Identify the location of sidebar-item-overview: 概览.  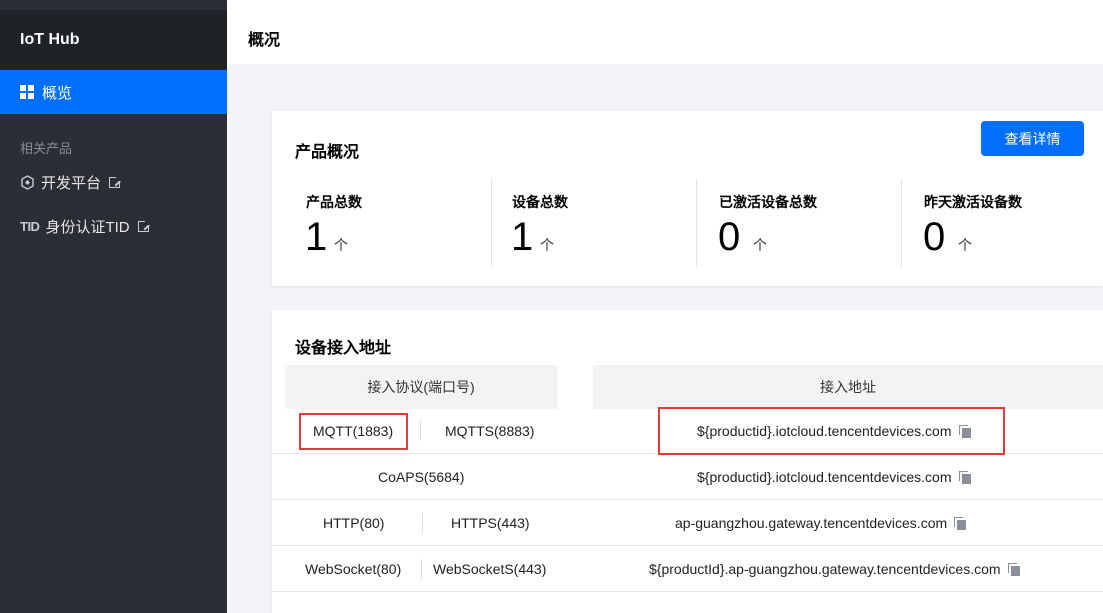
(113, 92).